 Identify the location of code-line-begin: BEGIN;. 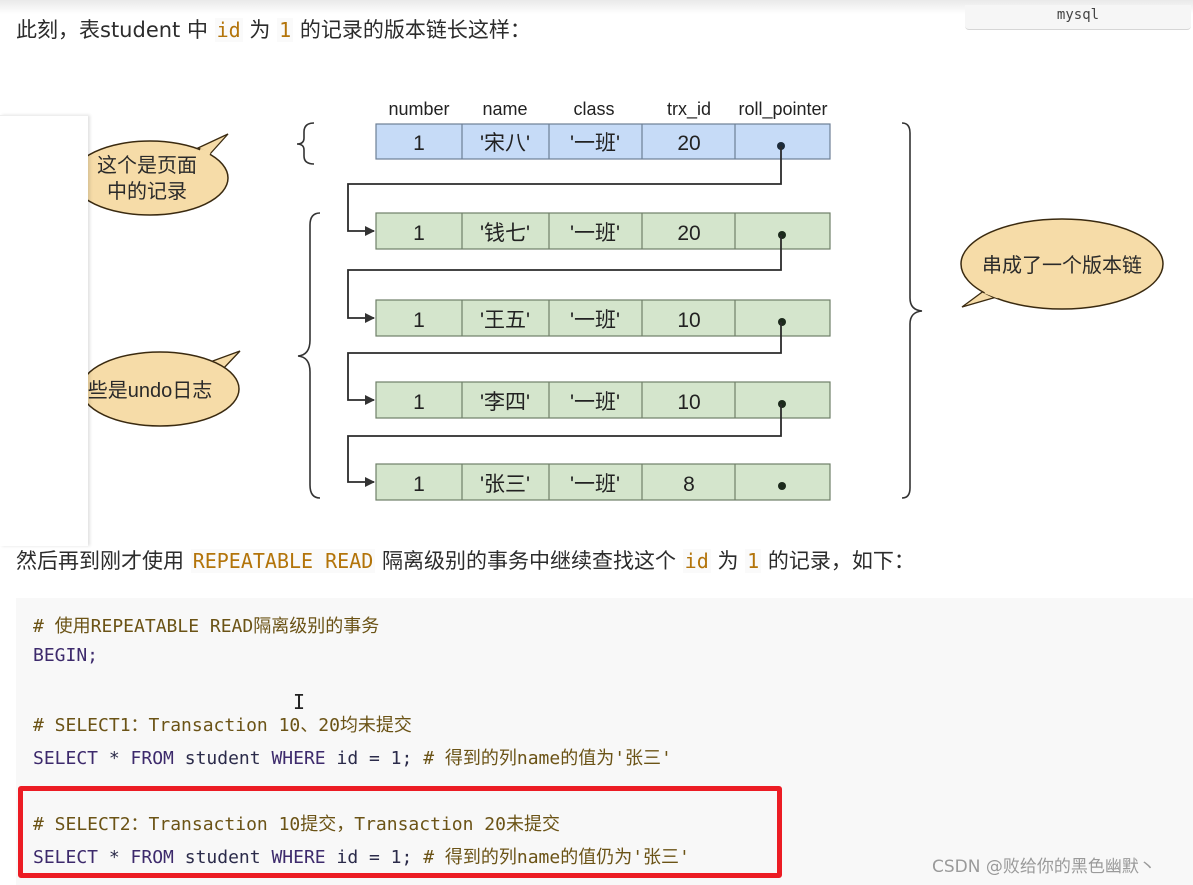
(66, 655).